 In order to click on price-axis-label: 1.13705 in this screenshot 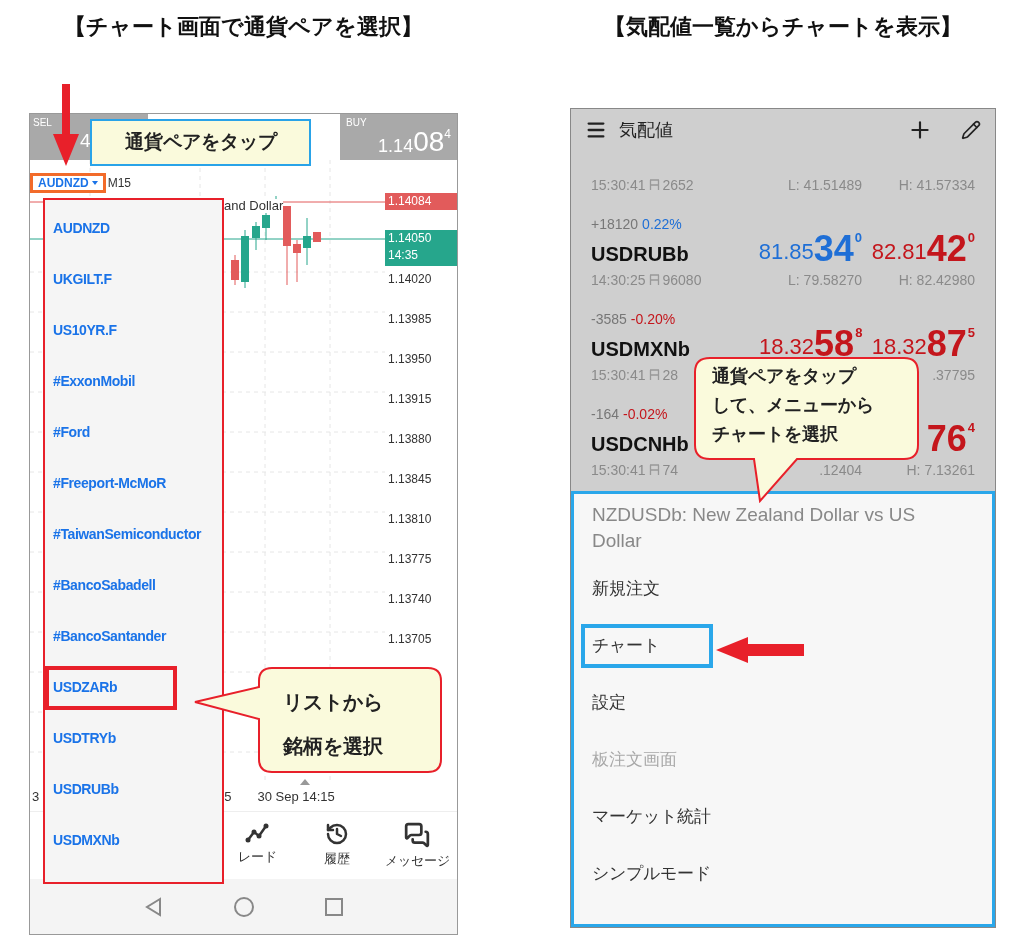, I will do `click(409, 639)`.